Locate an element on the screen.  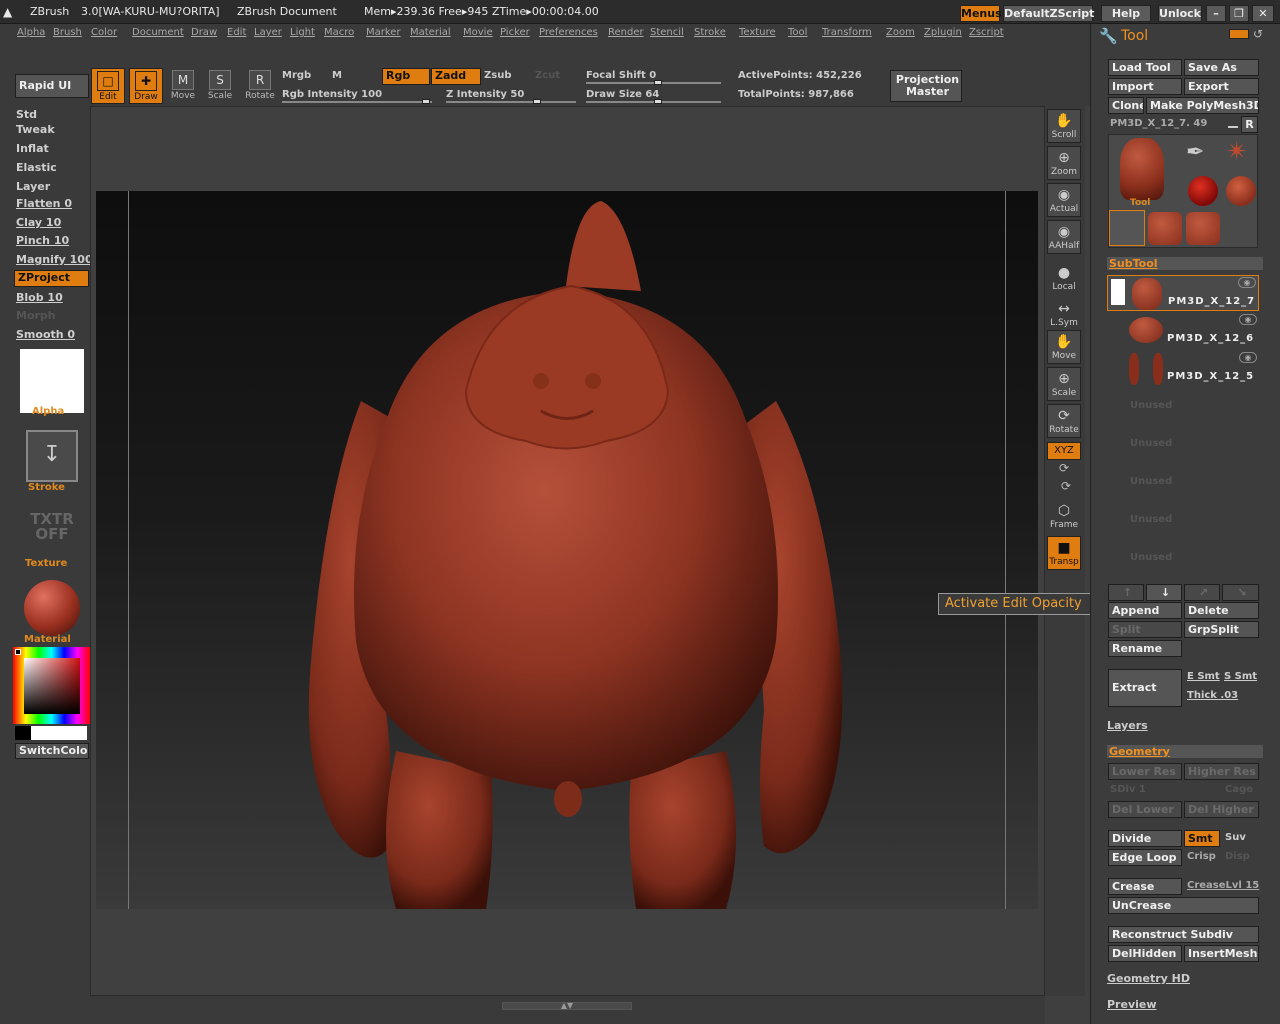
actual-button: ◉ Actual is located at coordinates (1064, 200).